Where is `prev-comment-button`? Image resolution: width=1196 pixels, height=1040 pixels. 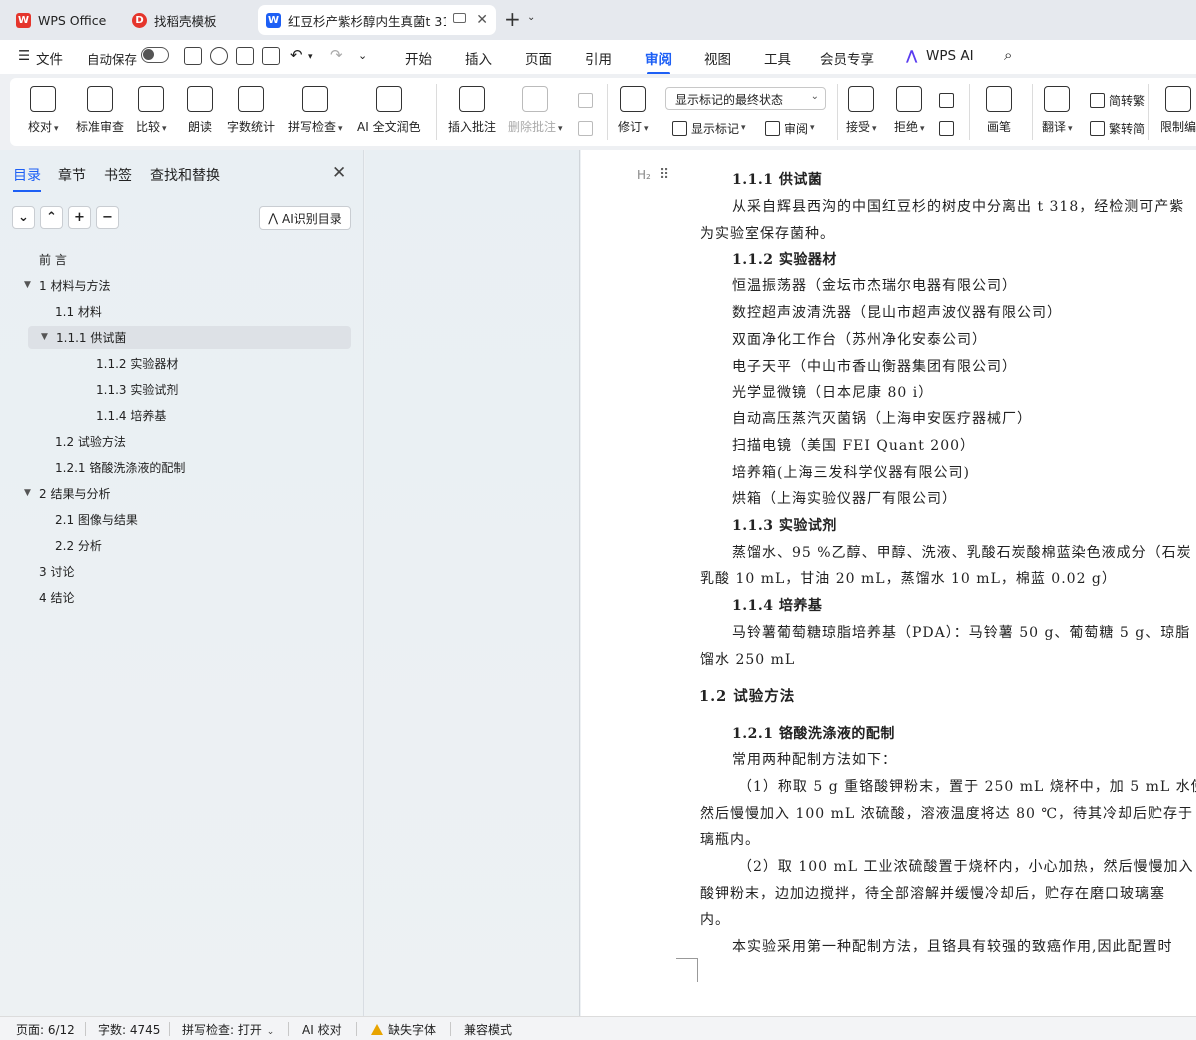
prev-comment-button is located at coordinates (587, 100).